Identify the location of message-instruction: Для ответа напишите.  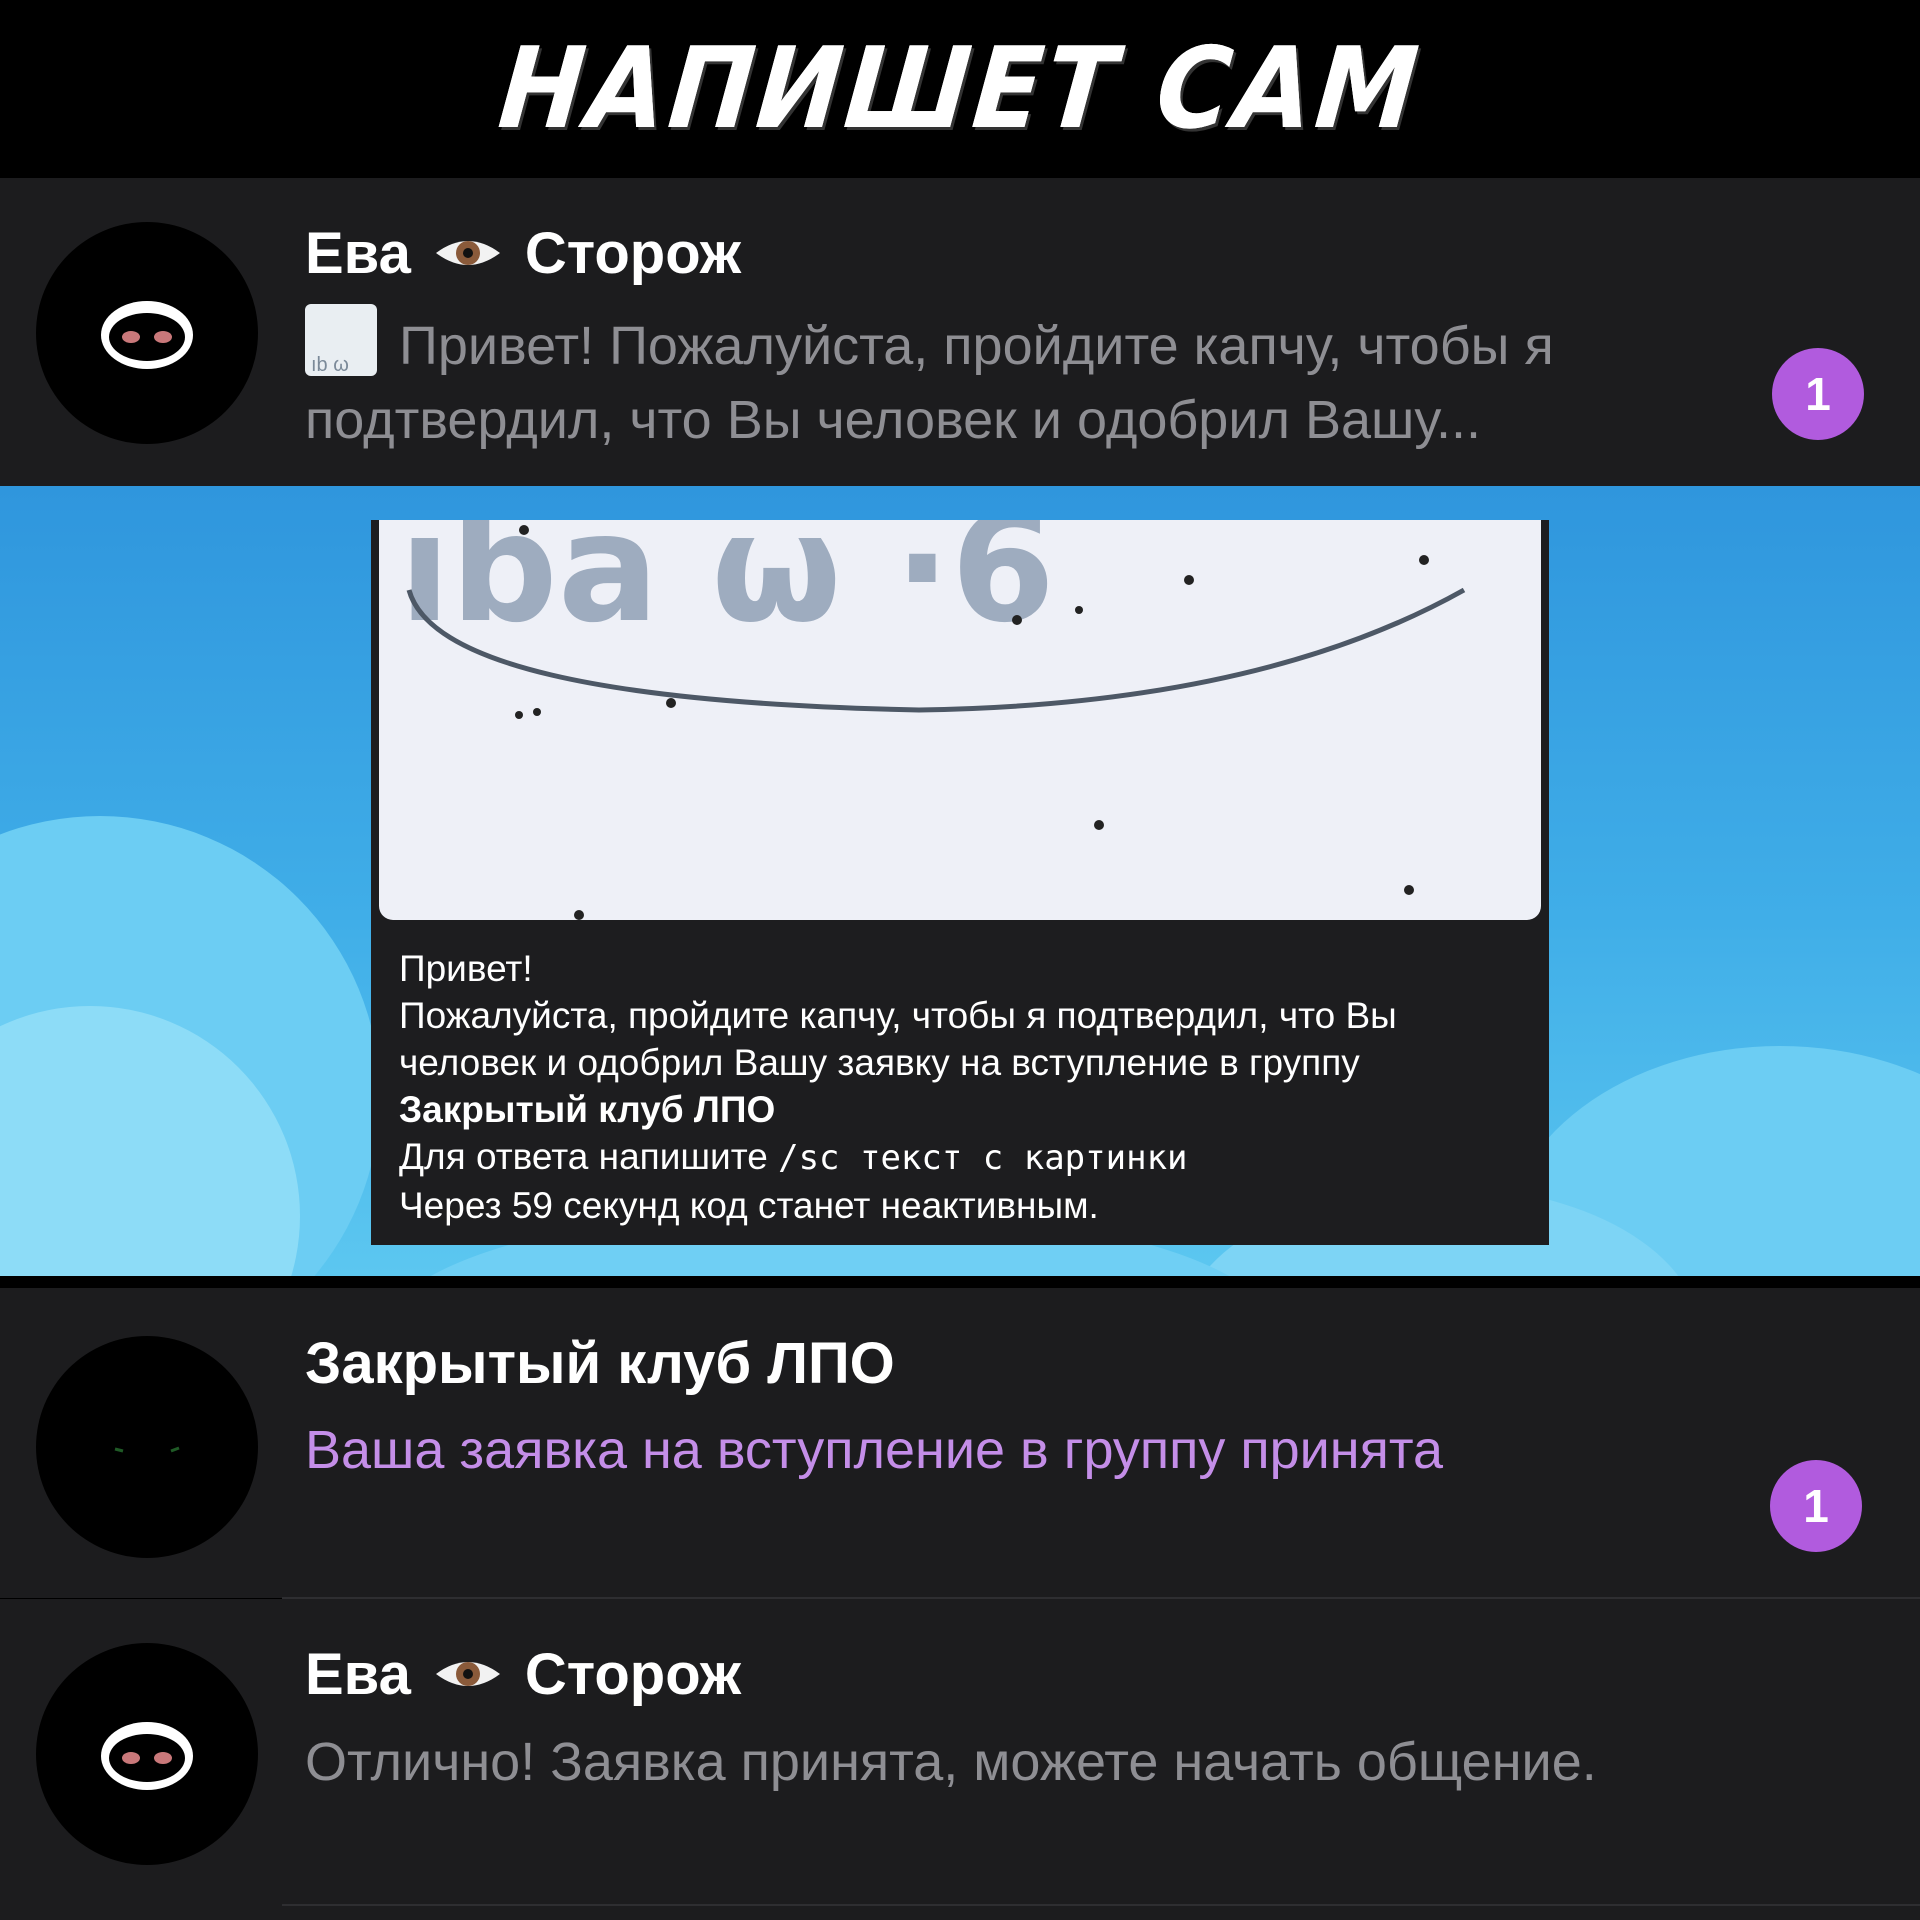
(589, 1156).